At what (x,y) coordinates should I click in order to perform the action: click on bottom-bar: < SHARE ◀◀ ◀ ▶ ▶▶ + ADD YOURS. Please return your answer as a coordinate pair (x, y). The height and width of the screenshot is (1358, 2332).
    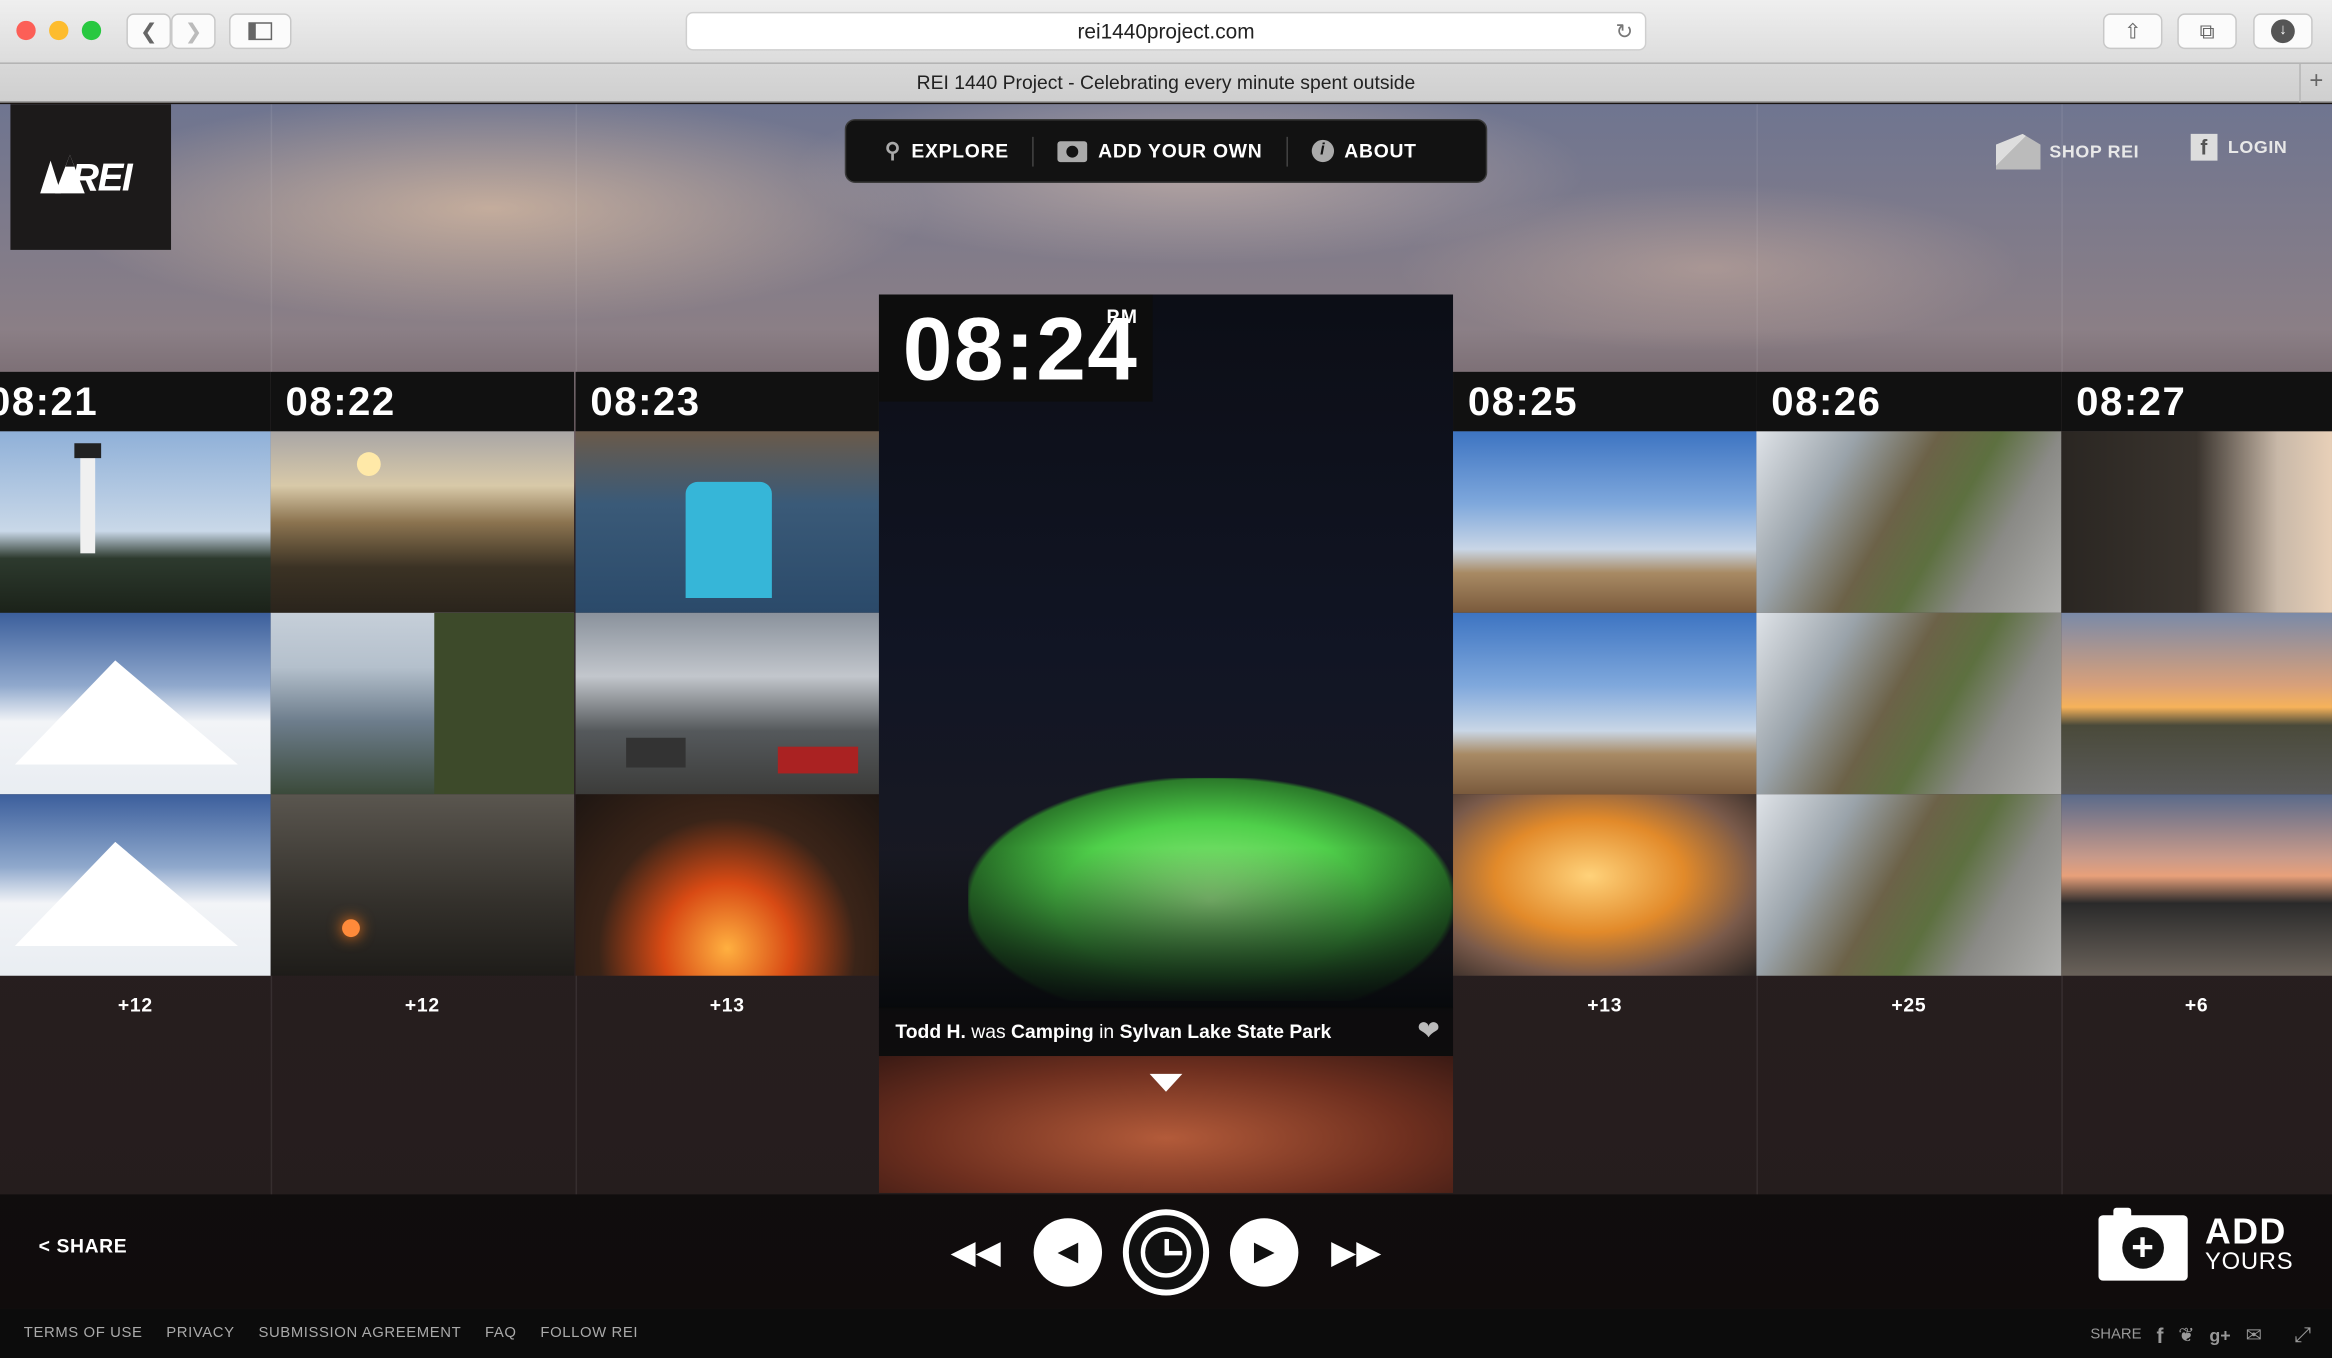
    Looking at the image, I should click on (1166, 1251).